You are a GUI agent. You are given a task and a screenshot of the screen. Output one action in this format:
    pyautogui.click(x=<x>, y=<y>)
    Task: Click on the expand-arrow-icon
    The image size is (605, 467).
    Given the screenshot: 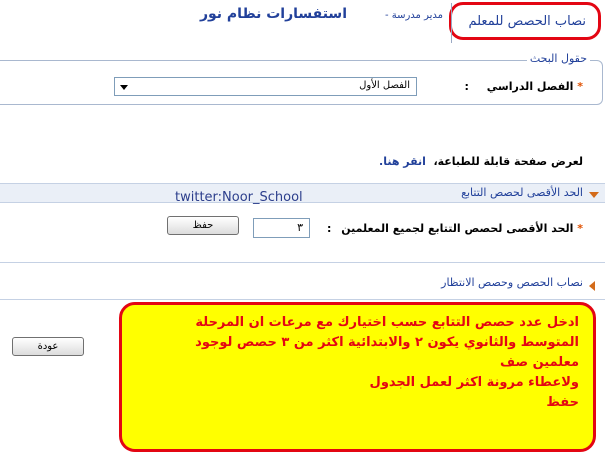 What is the action you would take?
    pyautogui.click(x=594, y=195)
    